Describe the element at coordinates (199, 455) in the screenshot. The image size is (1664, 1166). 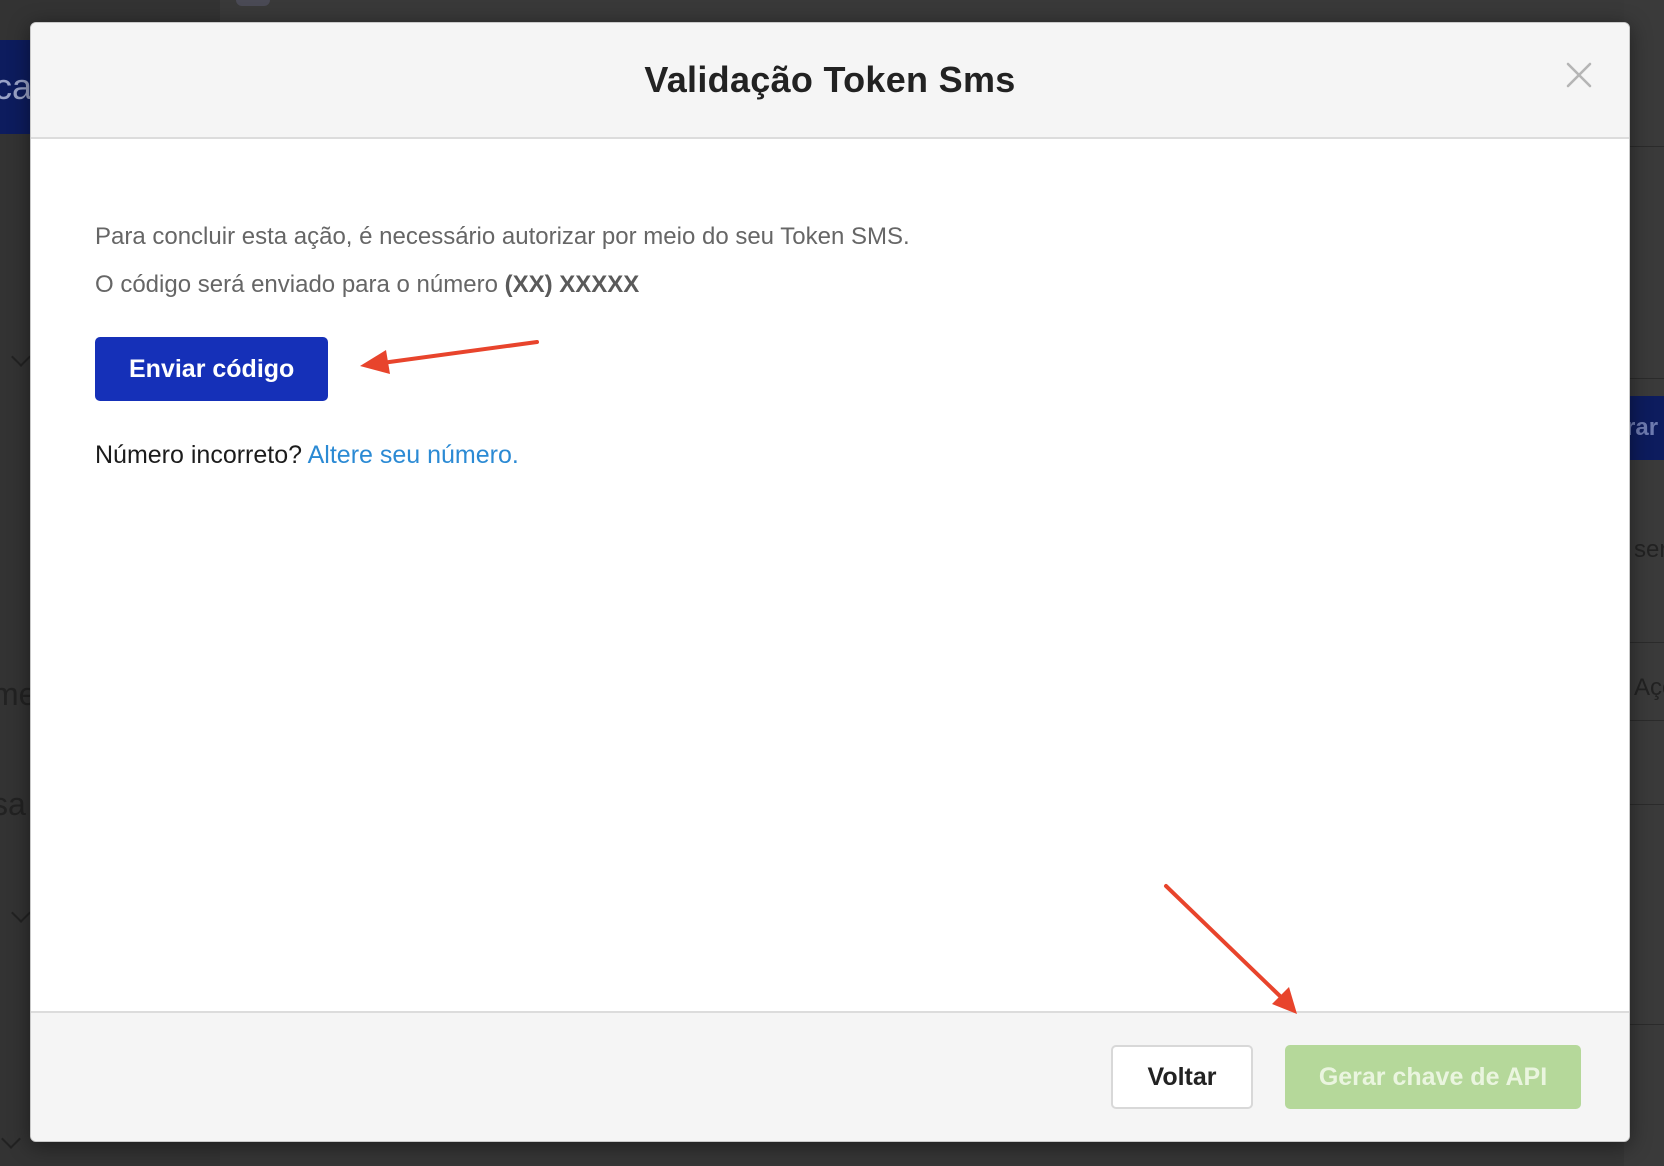
I see `wrong-number-text: Número incorreto?` at that location.